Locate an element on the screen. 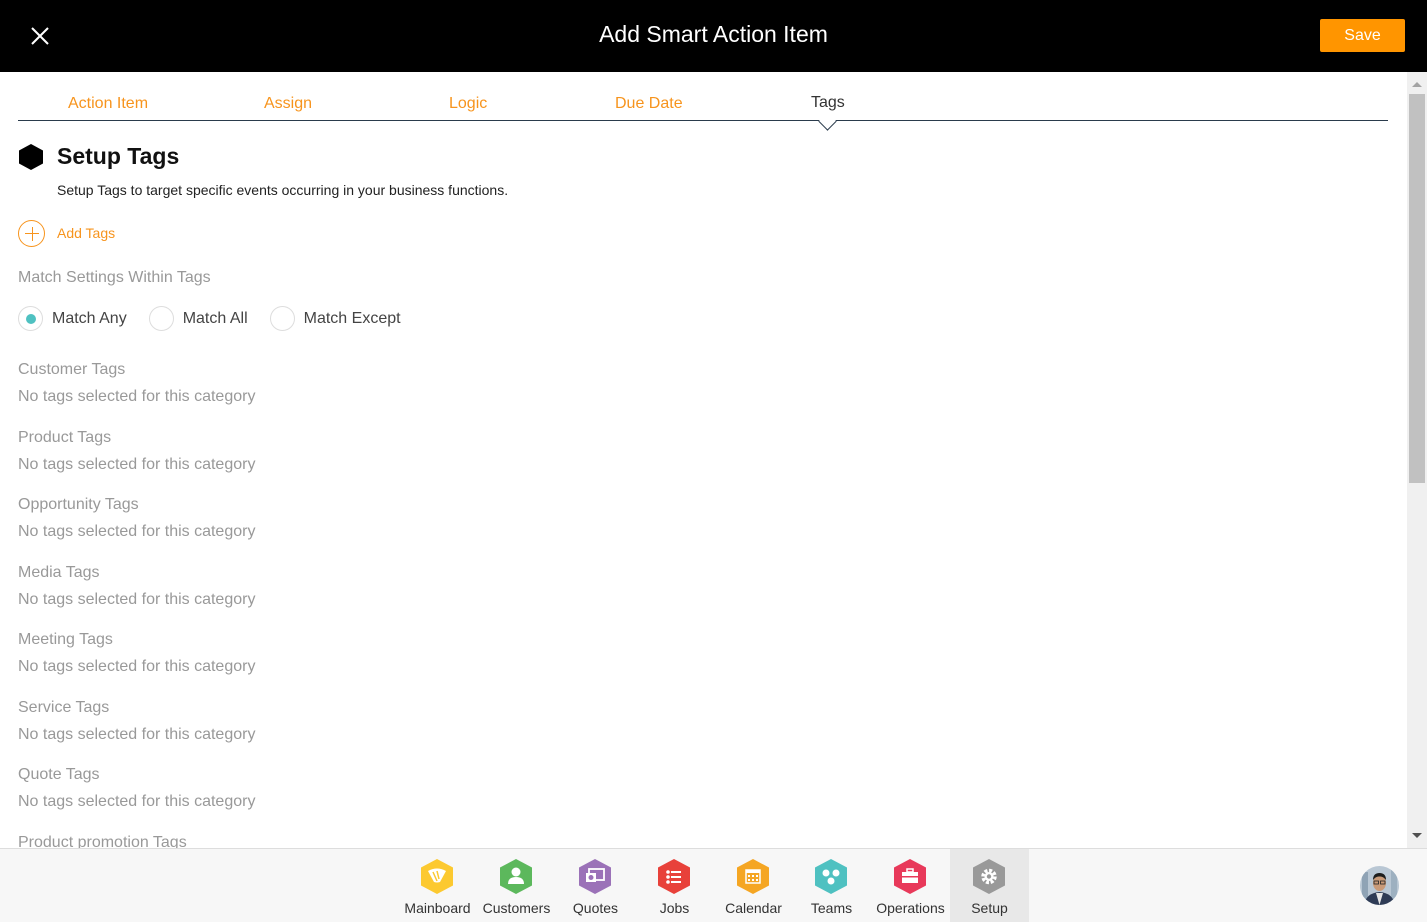  tag-category-name: Meeting Tags is located at coordinates (65, 639).